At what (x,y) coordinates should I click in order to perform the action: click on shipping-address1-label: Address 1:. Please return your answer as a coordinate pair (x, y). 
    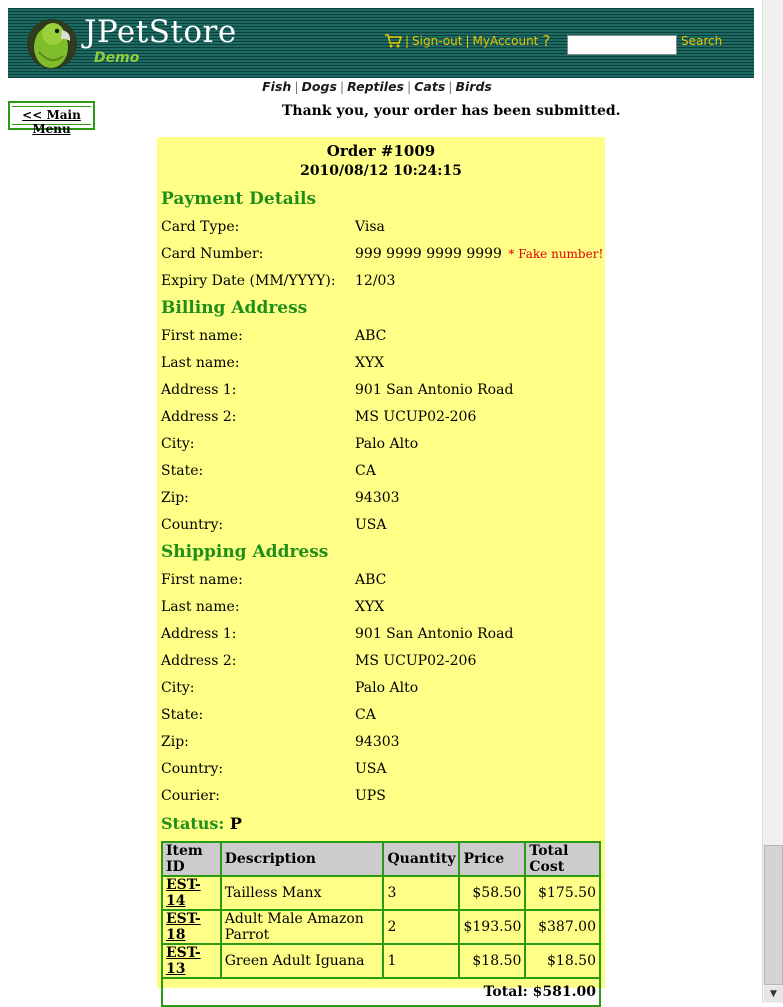
    Looking at the image, I should click on (199, 634).